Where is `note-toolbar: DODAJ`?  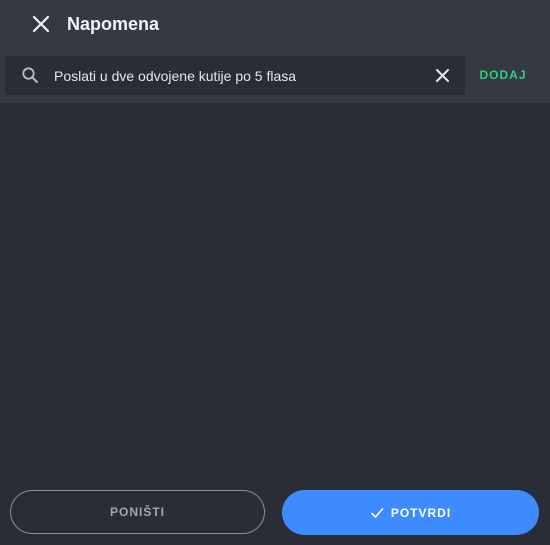
note-toolbar: DODAJ is located at coordinates (275, 75).